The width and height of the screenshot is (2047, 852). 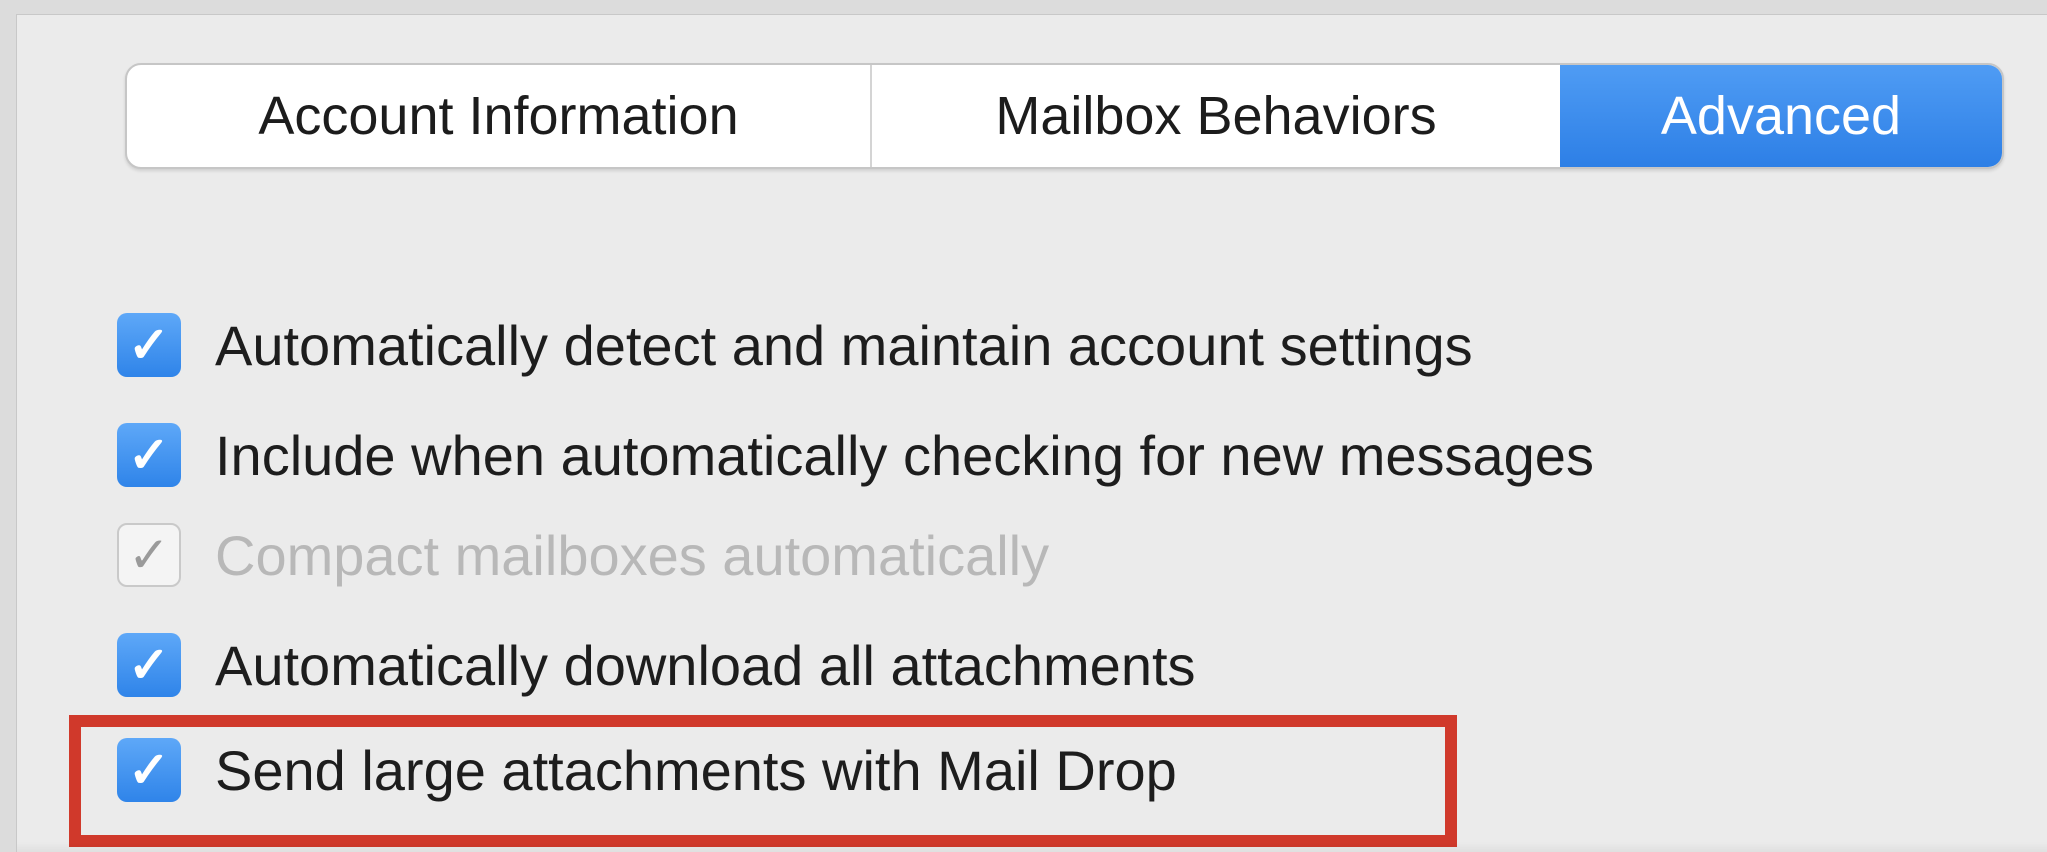 I want to click on option-mail-drop: ✓ Send large attachments with Mail Drop, so click(x=647, y=770).